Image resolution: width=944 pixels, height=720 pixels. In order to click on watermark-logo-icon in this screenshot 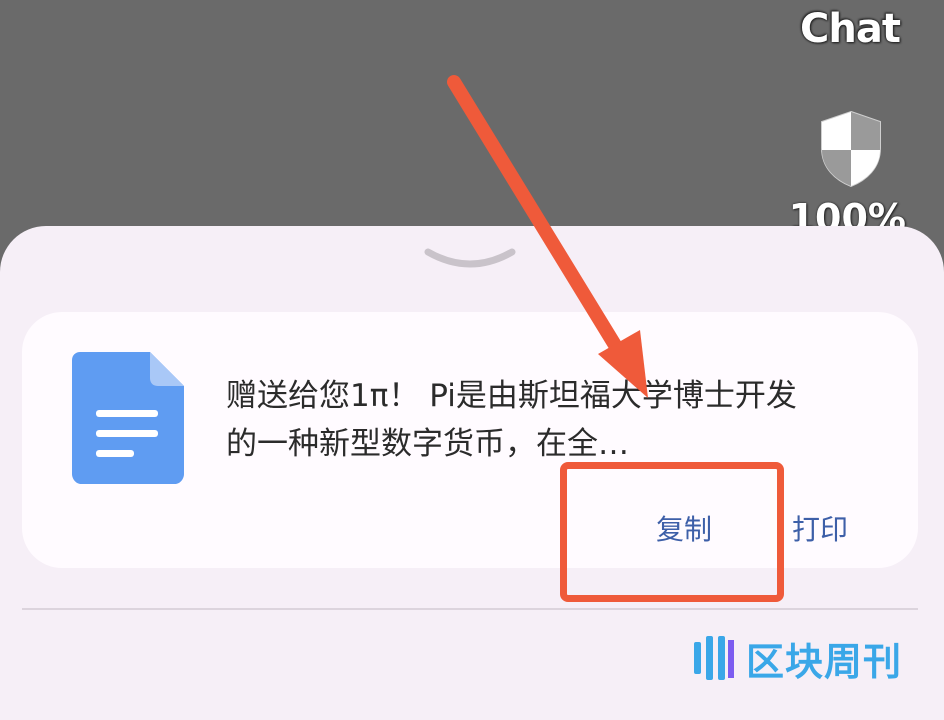, I will do `click(714, 658)`.